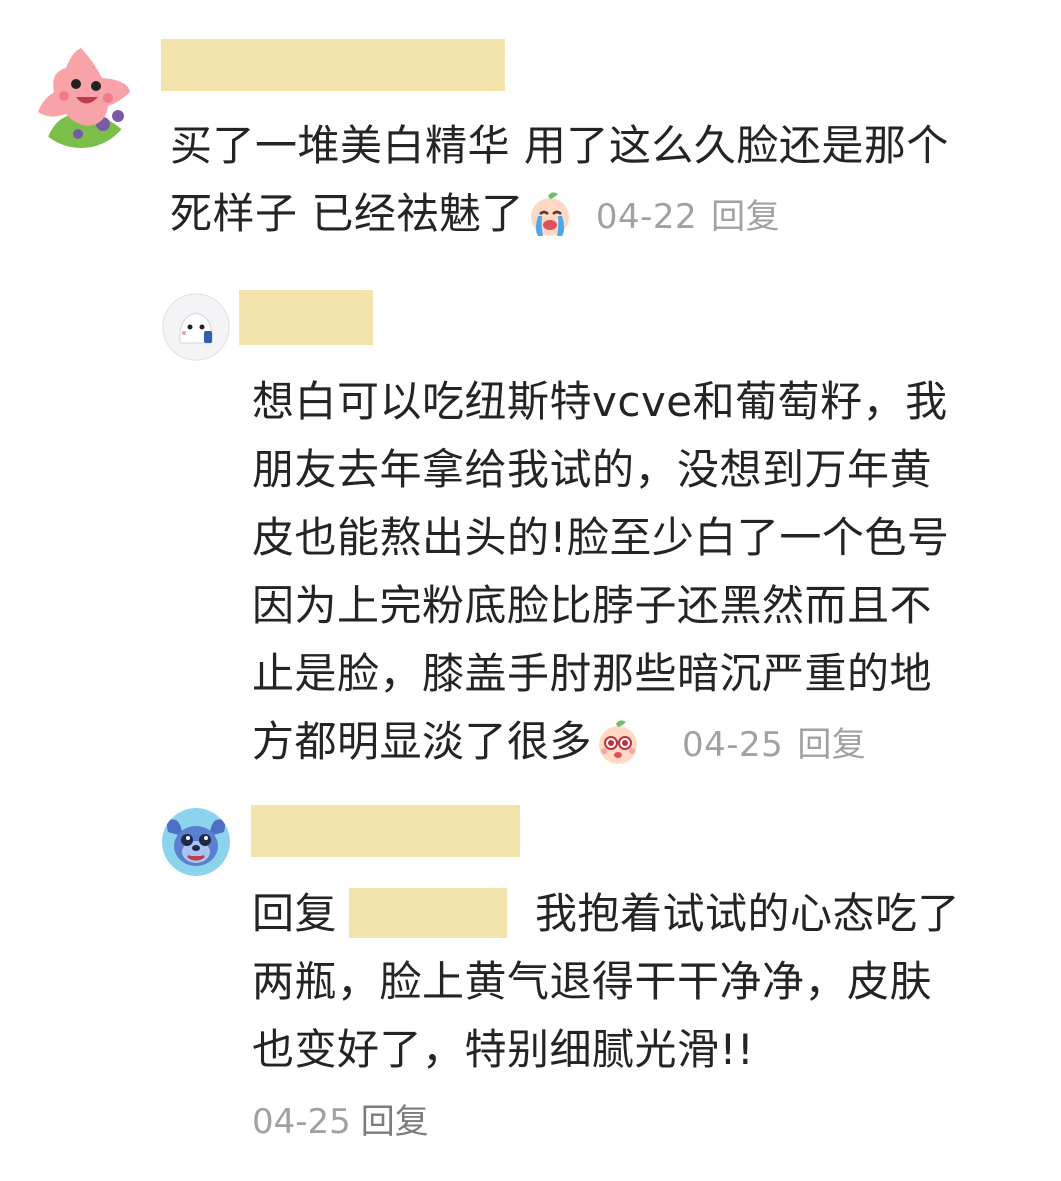 The height and width of the screenshot is (1181, 1061). I want to click on crying-peach-emoji-icon, so click(549, 214).